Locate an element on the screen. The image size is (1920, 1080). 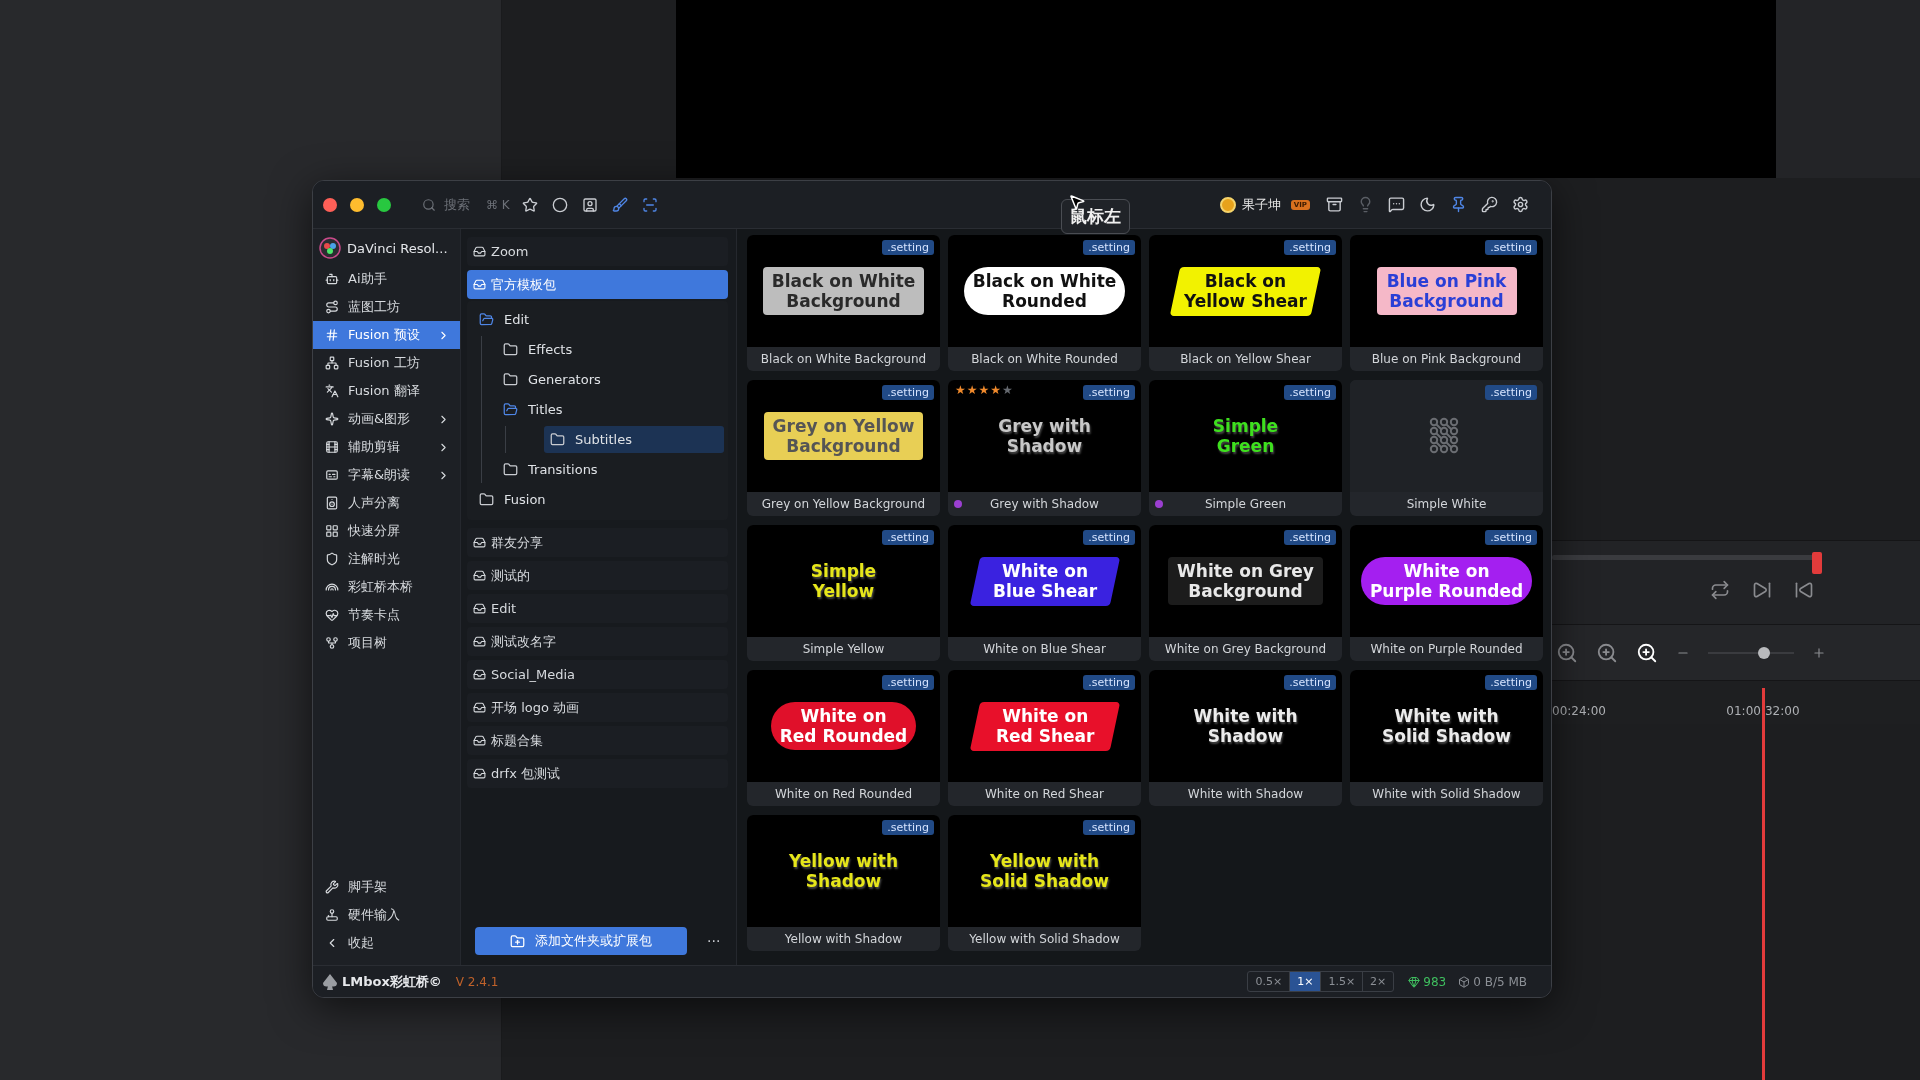
pack-item: Social_Media is located at coordinates (597, 674).